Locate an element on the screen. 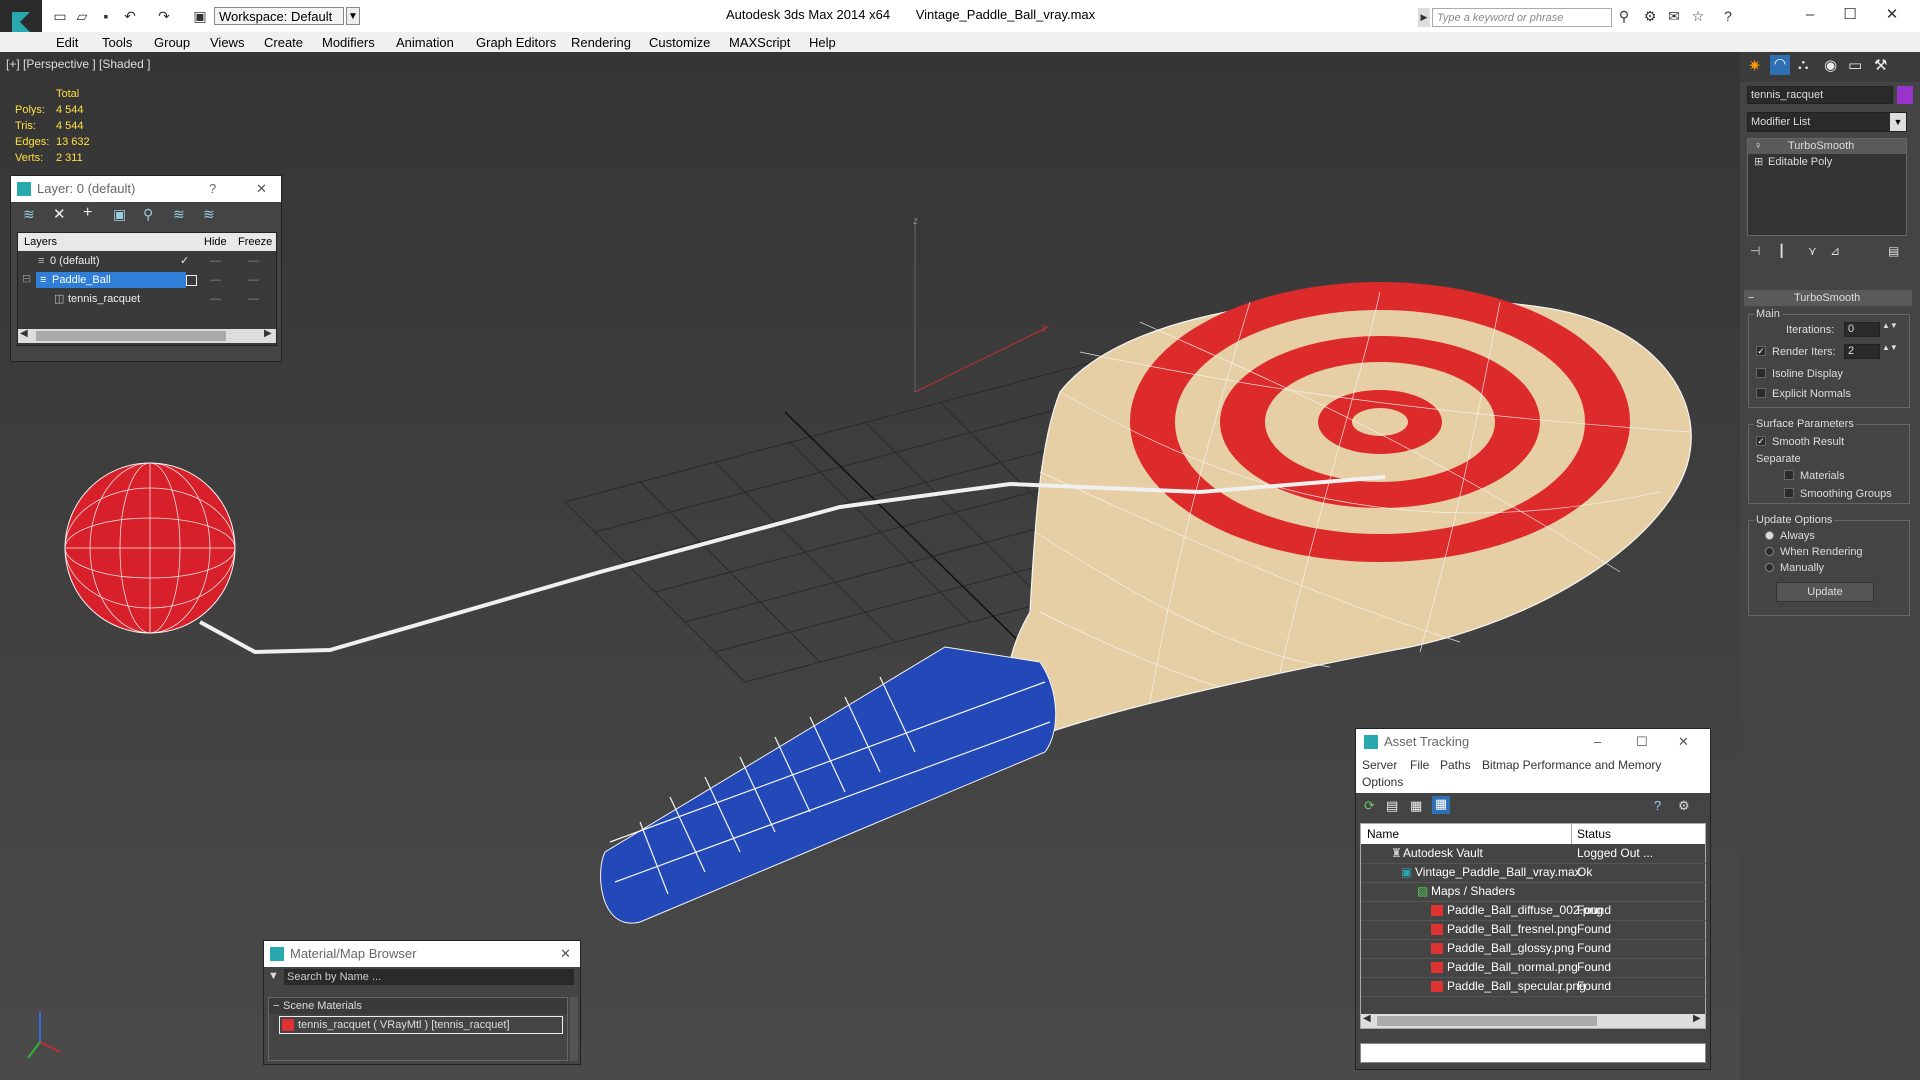  binoculars-icon: ⚲ is located at coordinates (1624, 16).